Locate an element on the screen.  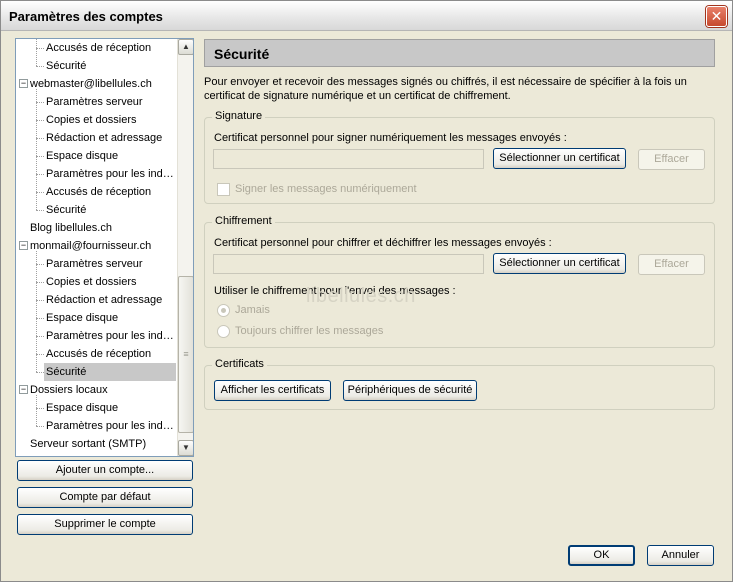
select-signature-cert-button: Sélectionner un certificat is located at coordinates (559, 158).